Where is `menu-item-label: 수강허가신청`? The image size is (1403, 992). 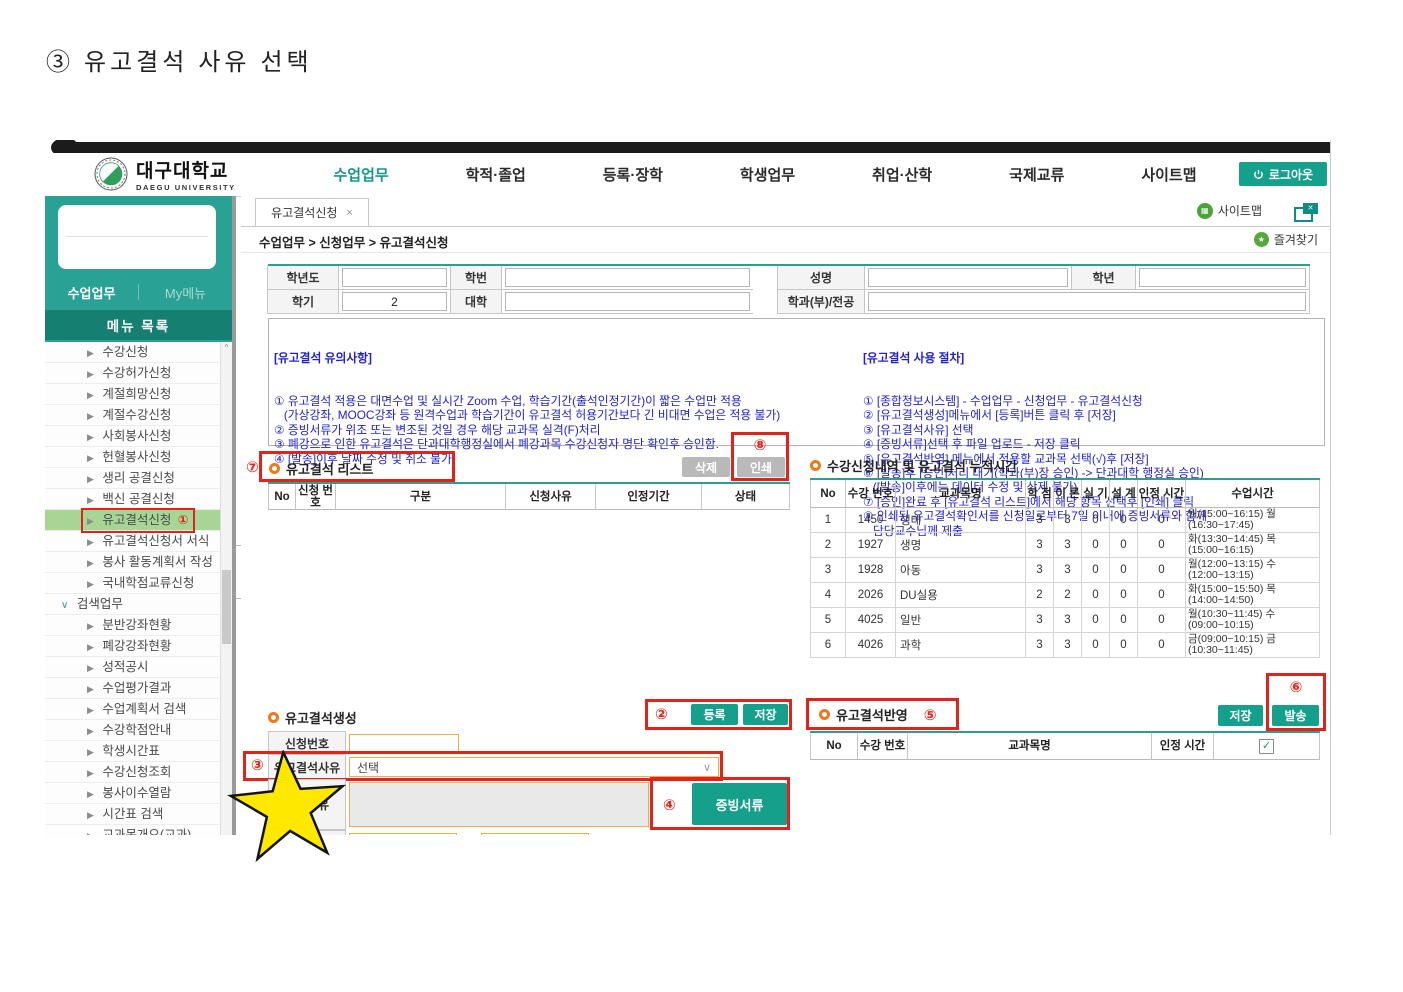 menu-item-label: 수강허가신청 is located at coordinates (137, 373).